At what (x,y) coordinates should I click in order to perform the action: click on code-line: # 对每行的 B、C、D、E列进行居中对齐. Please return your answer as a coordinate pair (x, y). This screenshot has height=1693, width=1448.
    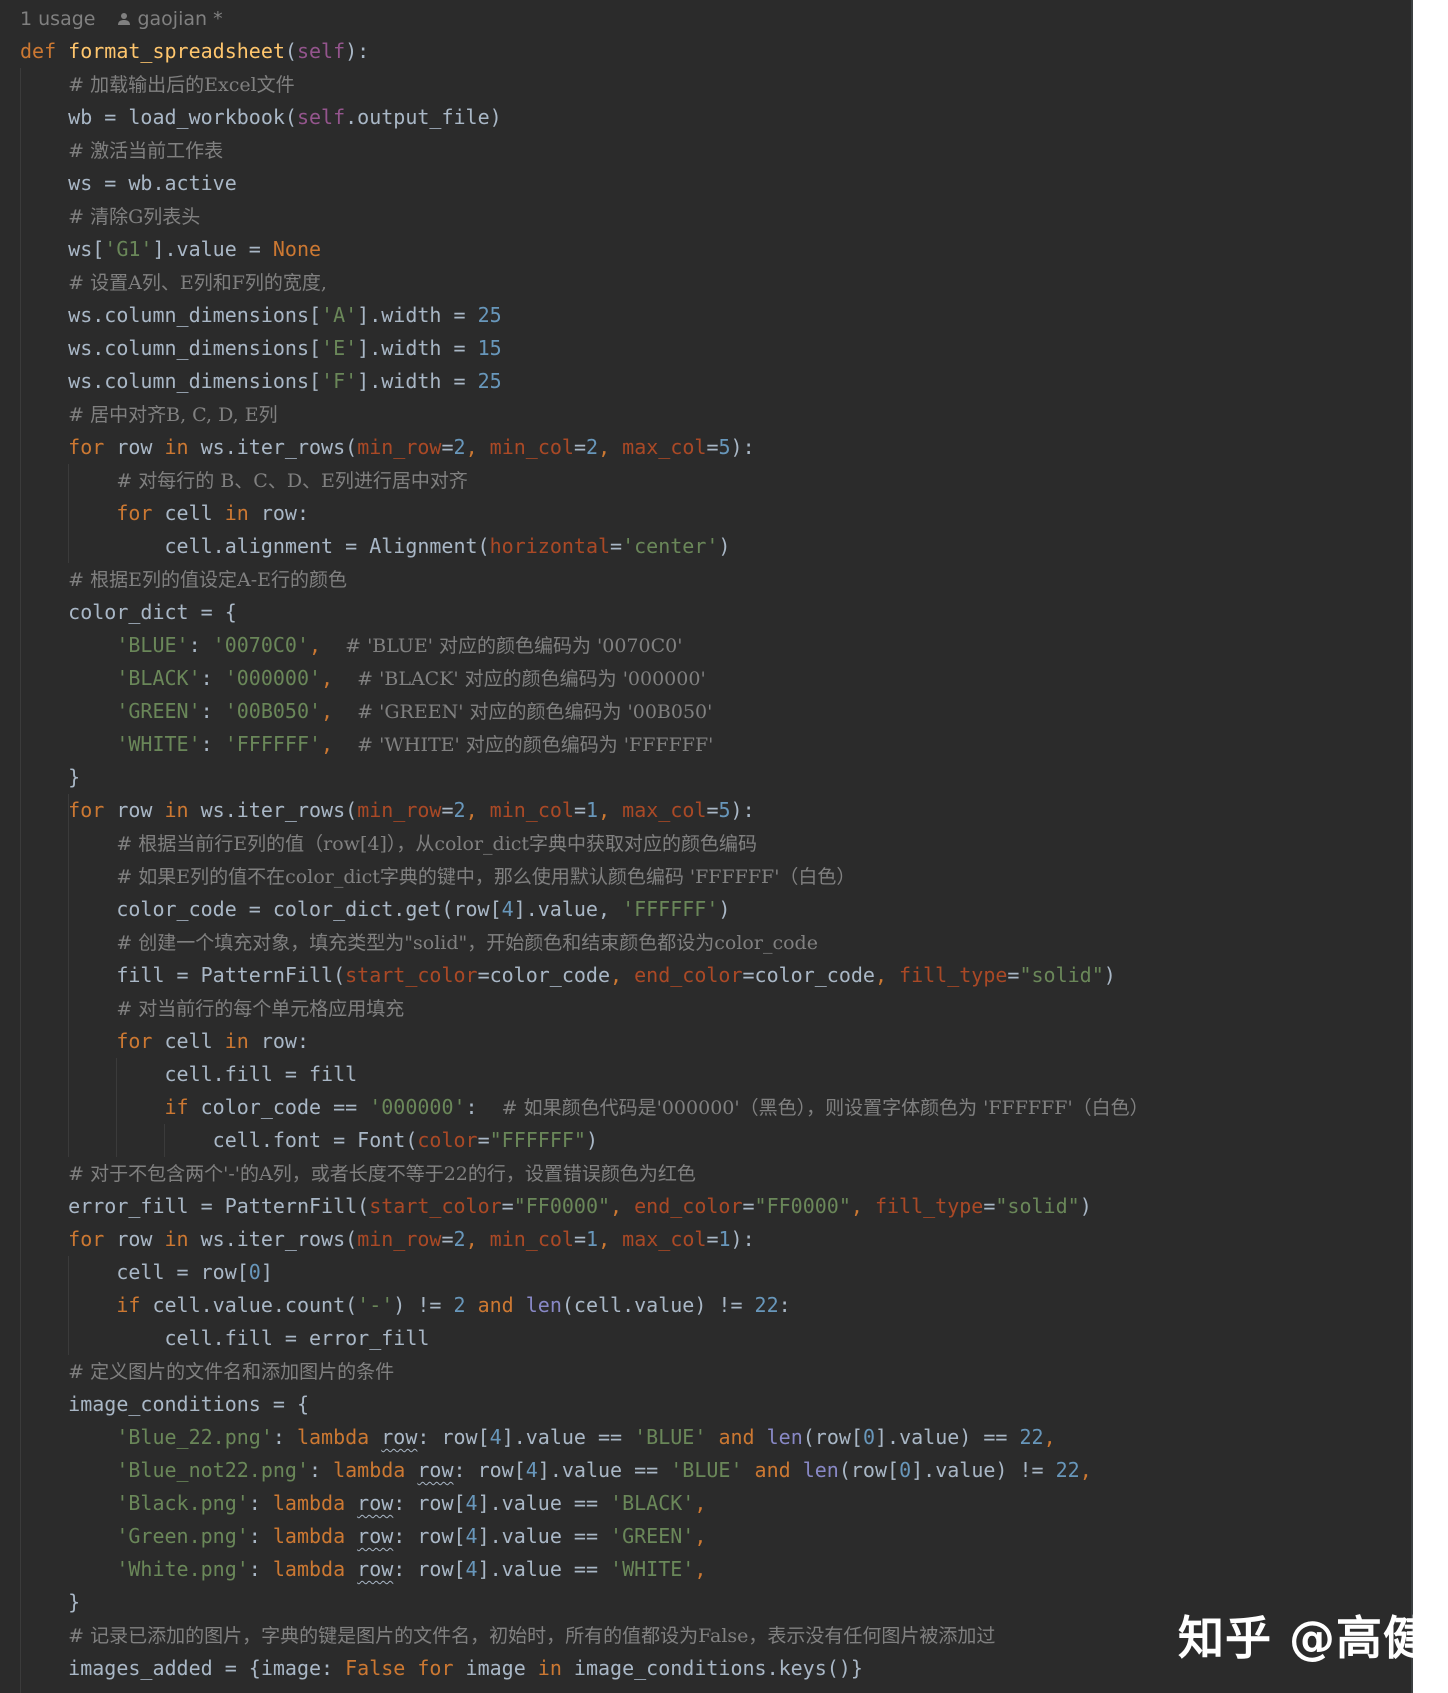
    Looking at the image, I should click on (584, 480).